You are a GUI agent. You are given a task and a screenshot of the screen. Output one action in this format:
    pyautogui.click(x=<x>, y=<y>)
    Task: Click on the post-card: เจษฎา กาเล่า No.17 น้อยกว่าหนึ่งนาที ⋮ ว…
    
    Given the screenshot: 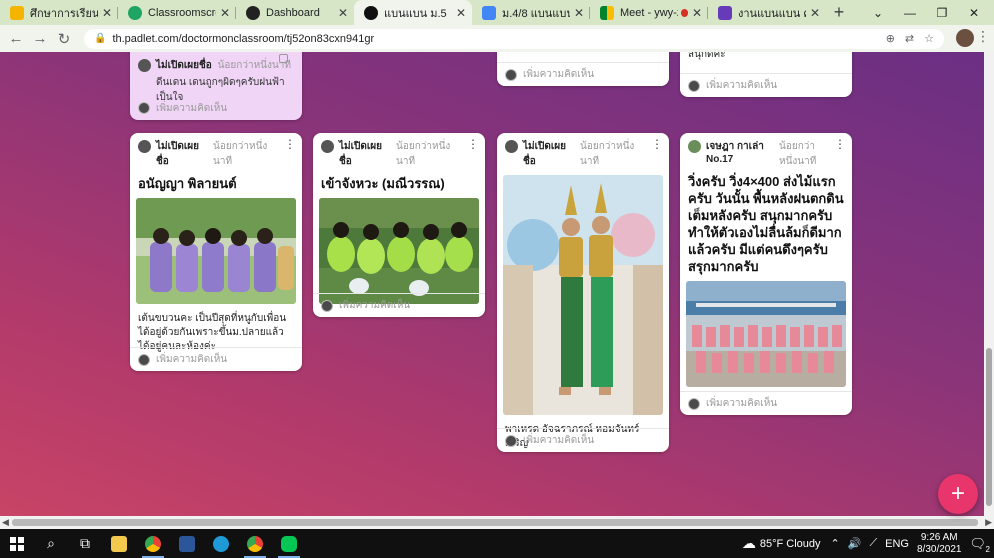 What is the action you would take?
    pyautogui.click(x=766, y=274)
    